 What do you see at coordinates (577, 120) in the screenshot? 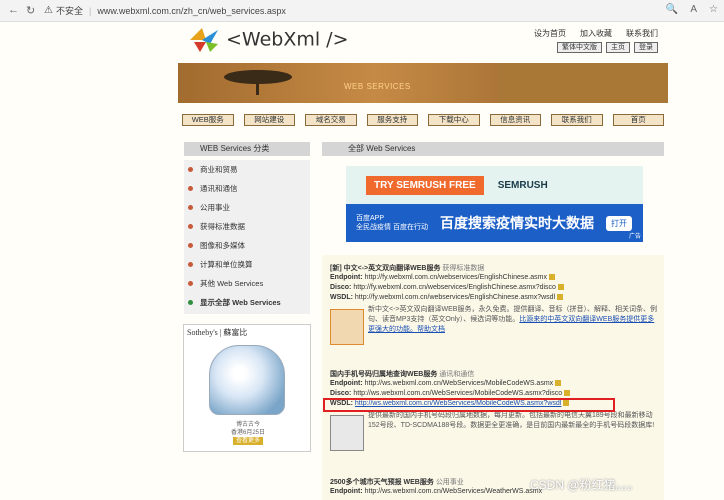
I see `nav-contact: 联系我们` at bounding box center [577, 120].